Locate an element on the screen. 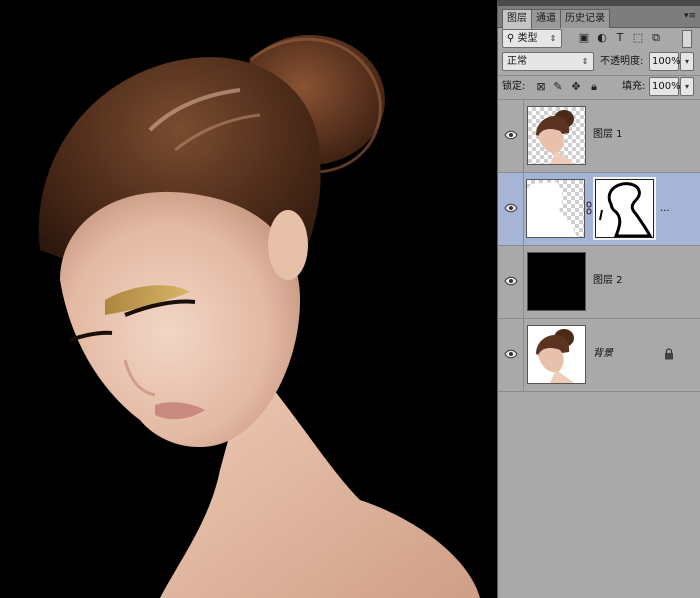 This screenshot has width=700, height=598. tab-channels: 通道 is located at coordinates (546, 18).